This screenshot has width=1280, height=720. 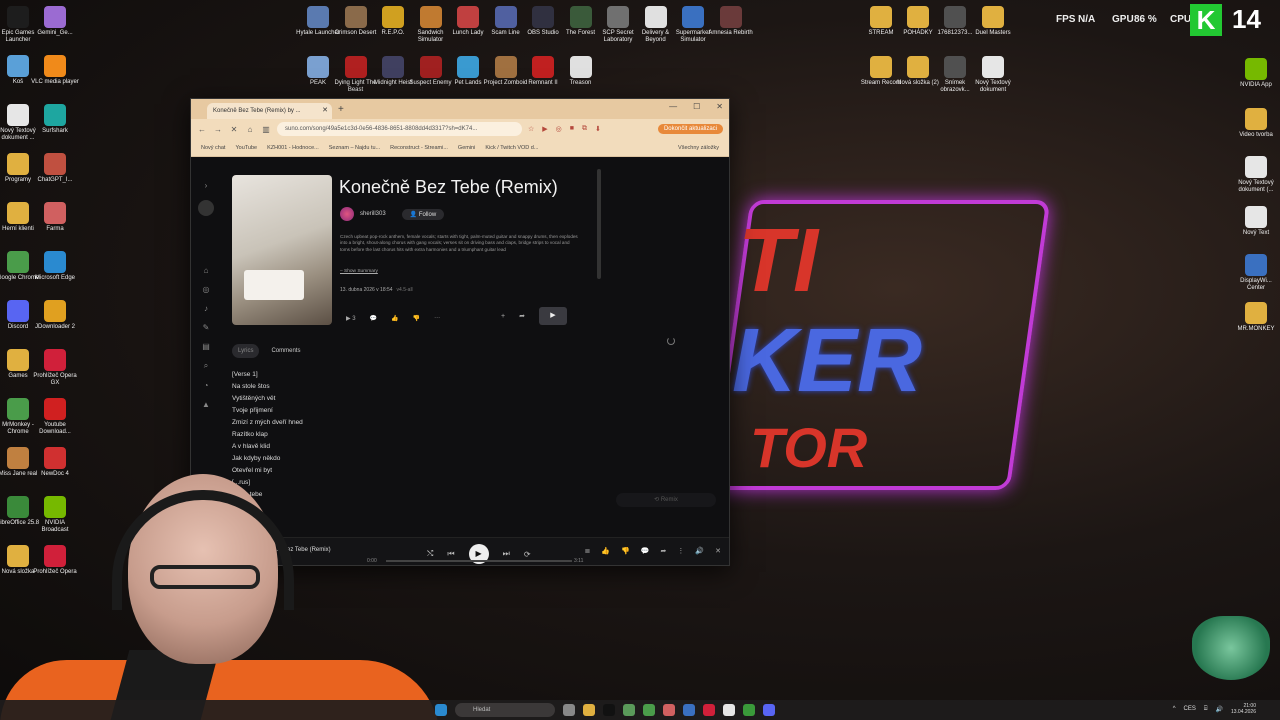 What do you see at coordinates (506, 554) in the screenshot?
I see `next-icon: ⏭` at bounding box center [506, 554].